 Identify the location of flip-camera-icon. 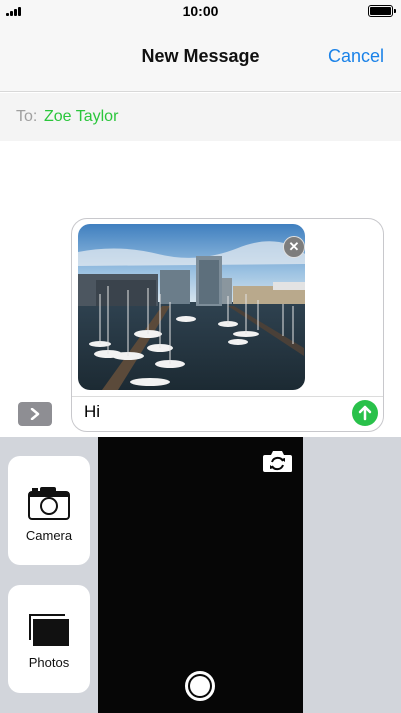
(277, 461).